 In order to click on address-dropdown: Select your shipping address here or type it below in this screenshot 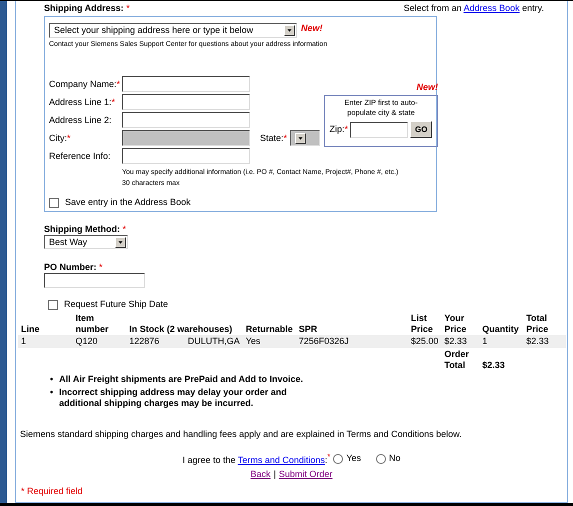, I will do `click(173, 30)`.